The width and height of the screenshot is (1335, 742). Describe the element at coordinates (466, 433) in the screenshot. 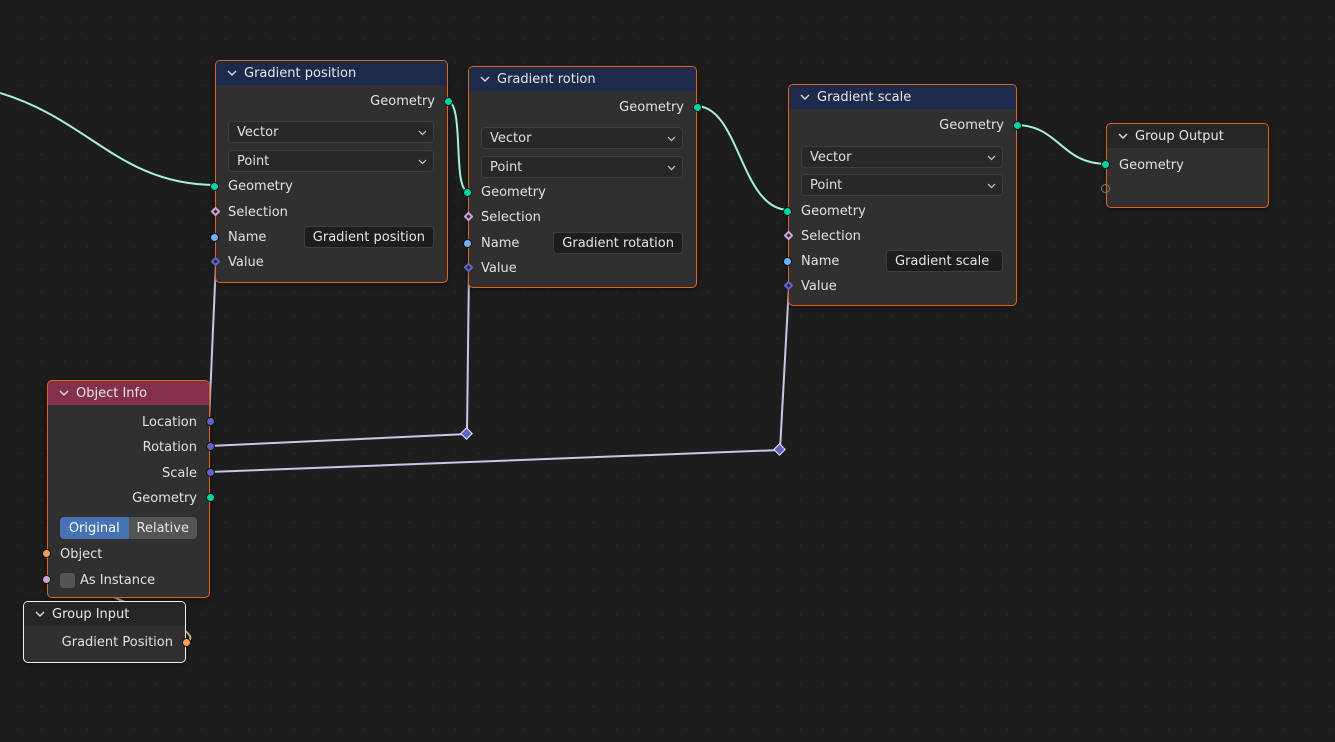

I see `reroute-rotation` at that location.